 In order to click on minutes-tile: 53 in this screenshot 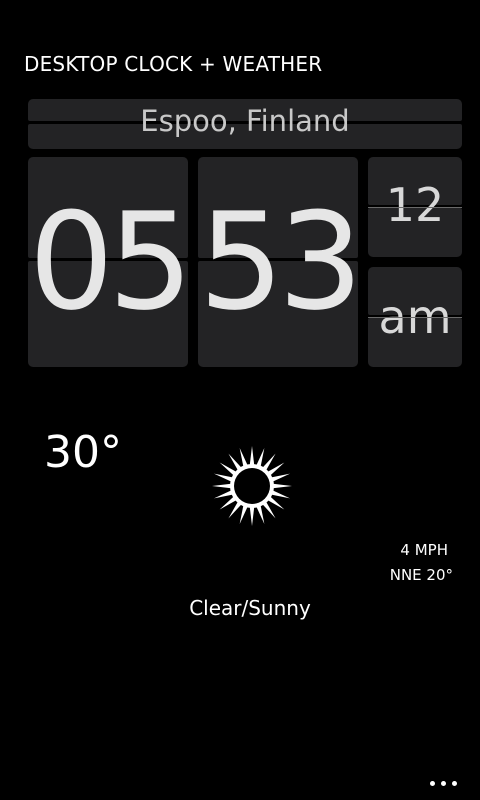, I will do `click(281, 262)`.